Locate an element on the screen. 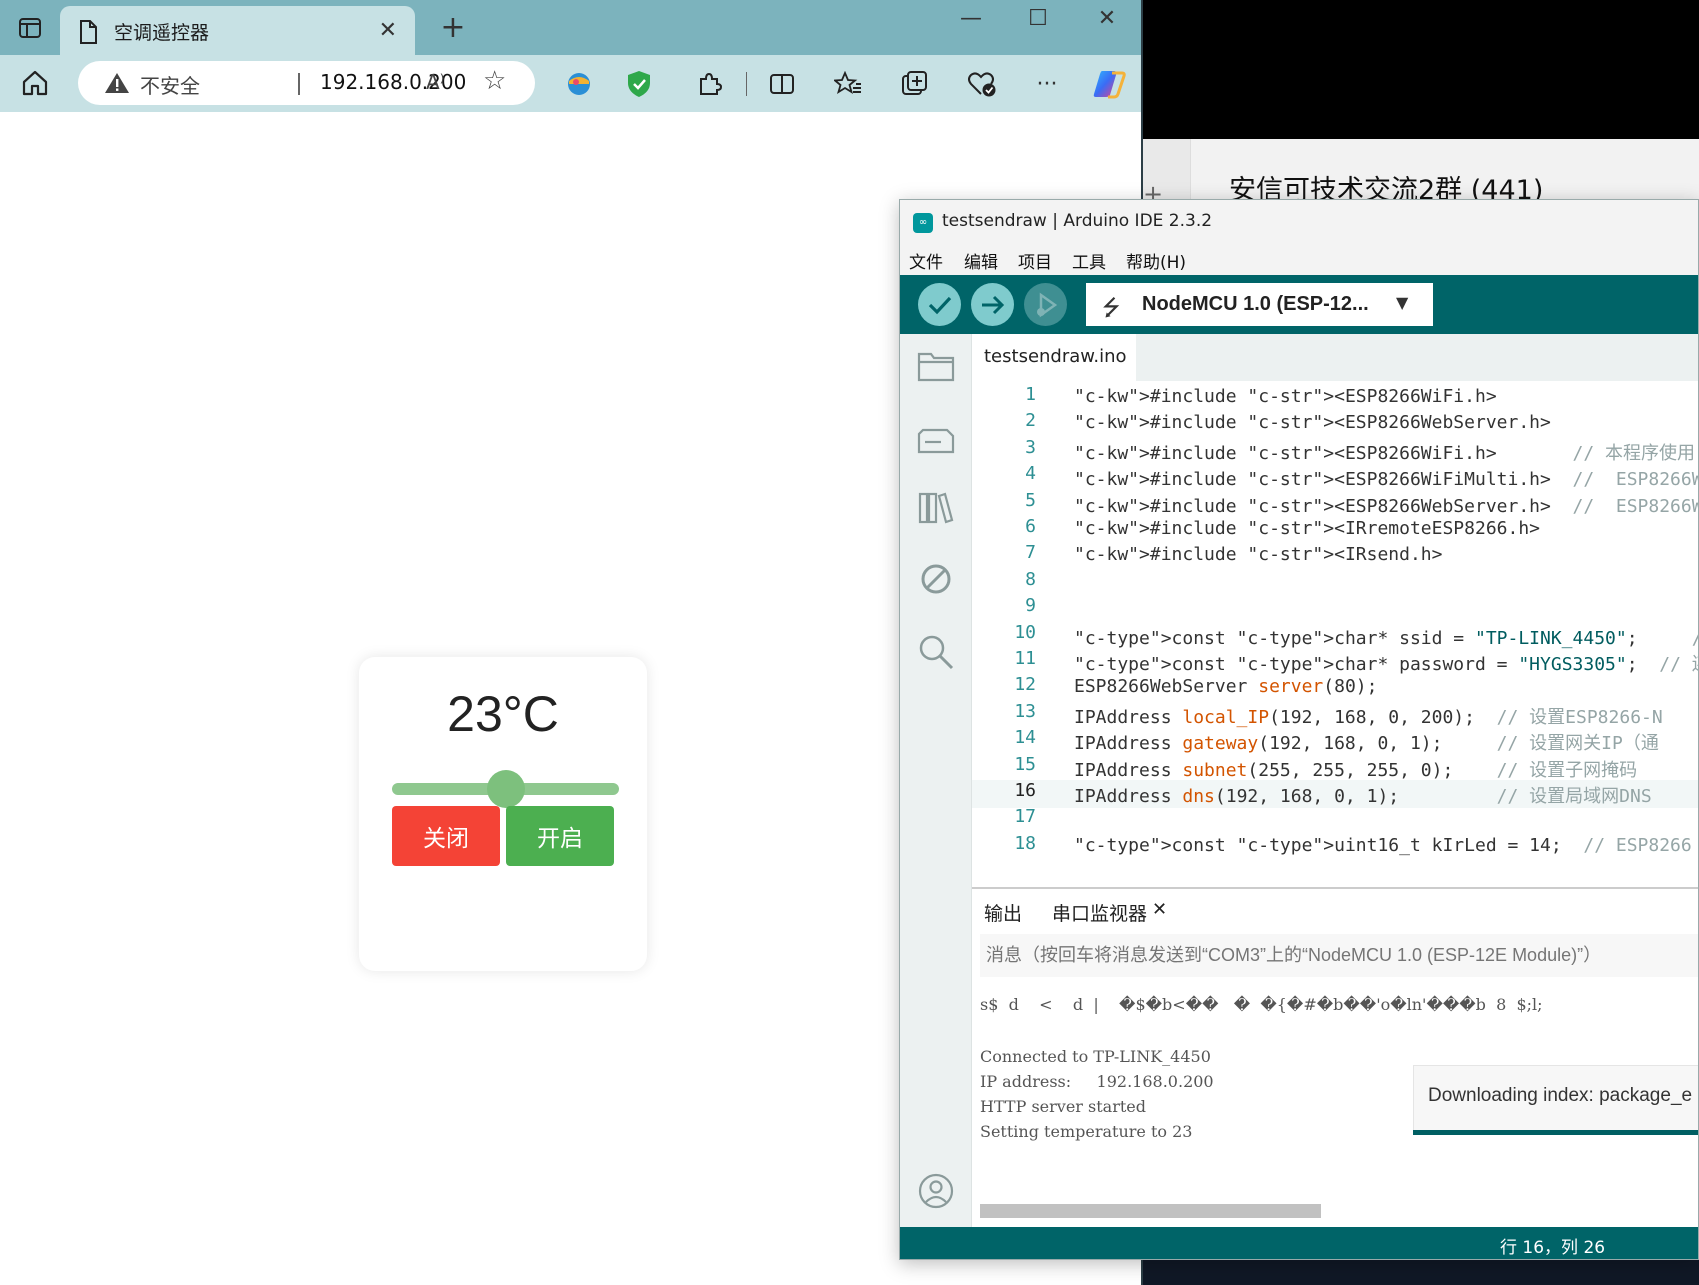  tab-serial-monitor: 串口监视器 is located at coordinates (1099, 912).